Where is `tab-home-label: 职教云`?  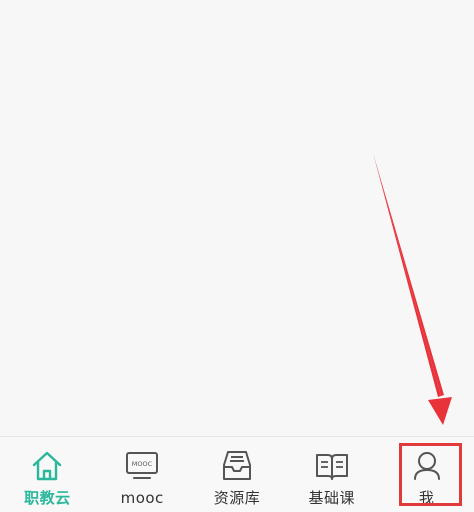
tab-home-label: 职教云 is located at coordinates (47, 498).